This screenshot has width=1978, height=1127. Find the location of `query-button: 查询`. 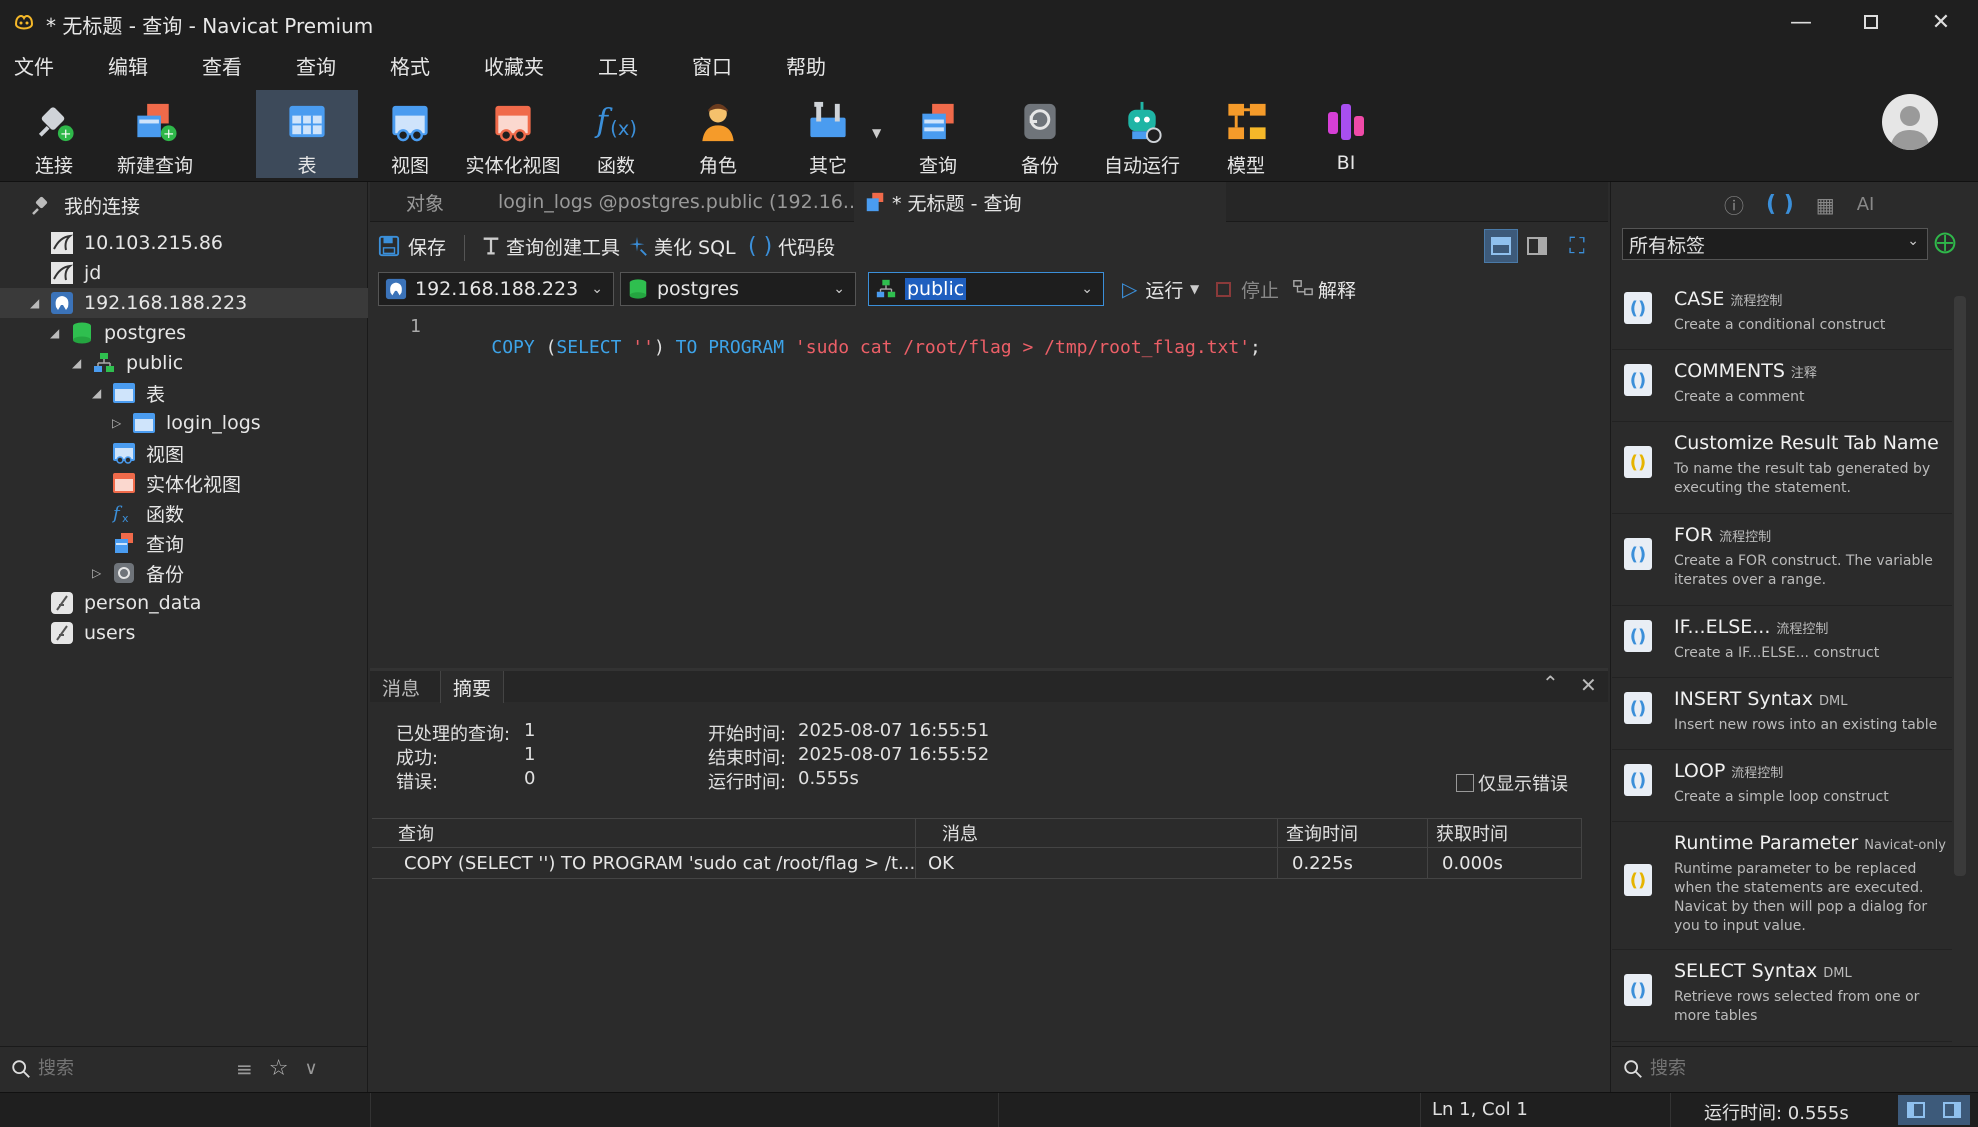

query-button: 查询 is located at coordinates (938, 134).